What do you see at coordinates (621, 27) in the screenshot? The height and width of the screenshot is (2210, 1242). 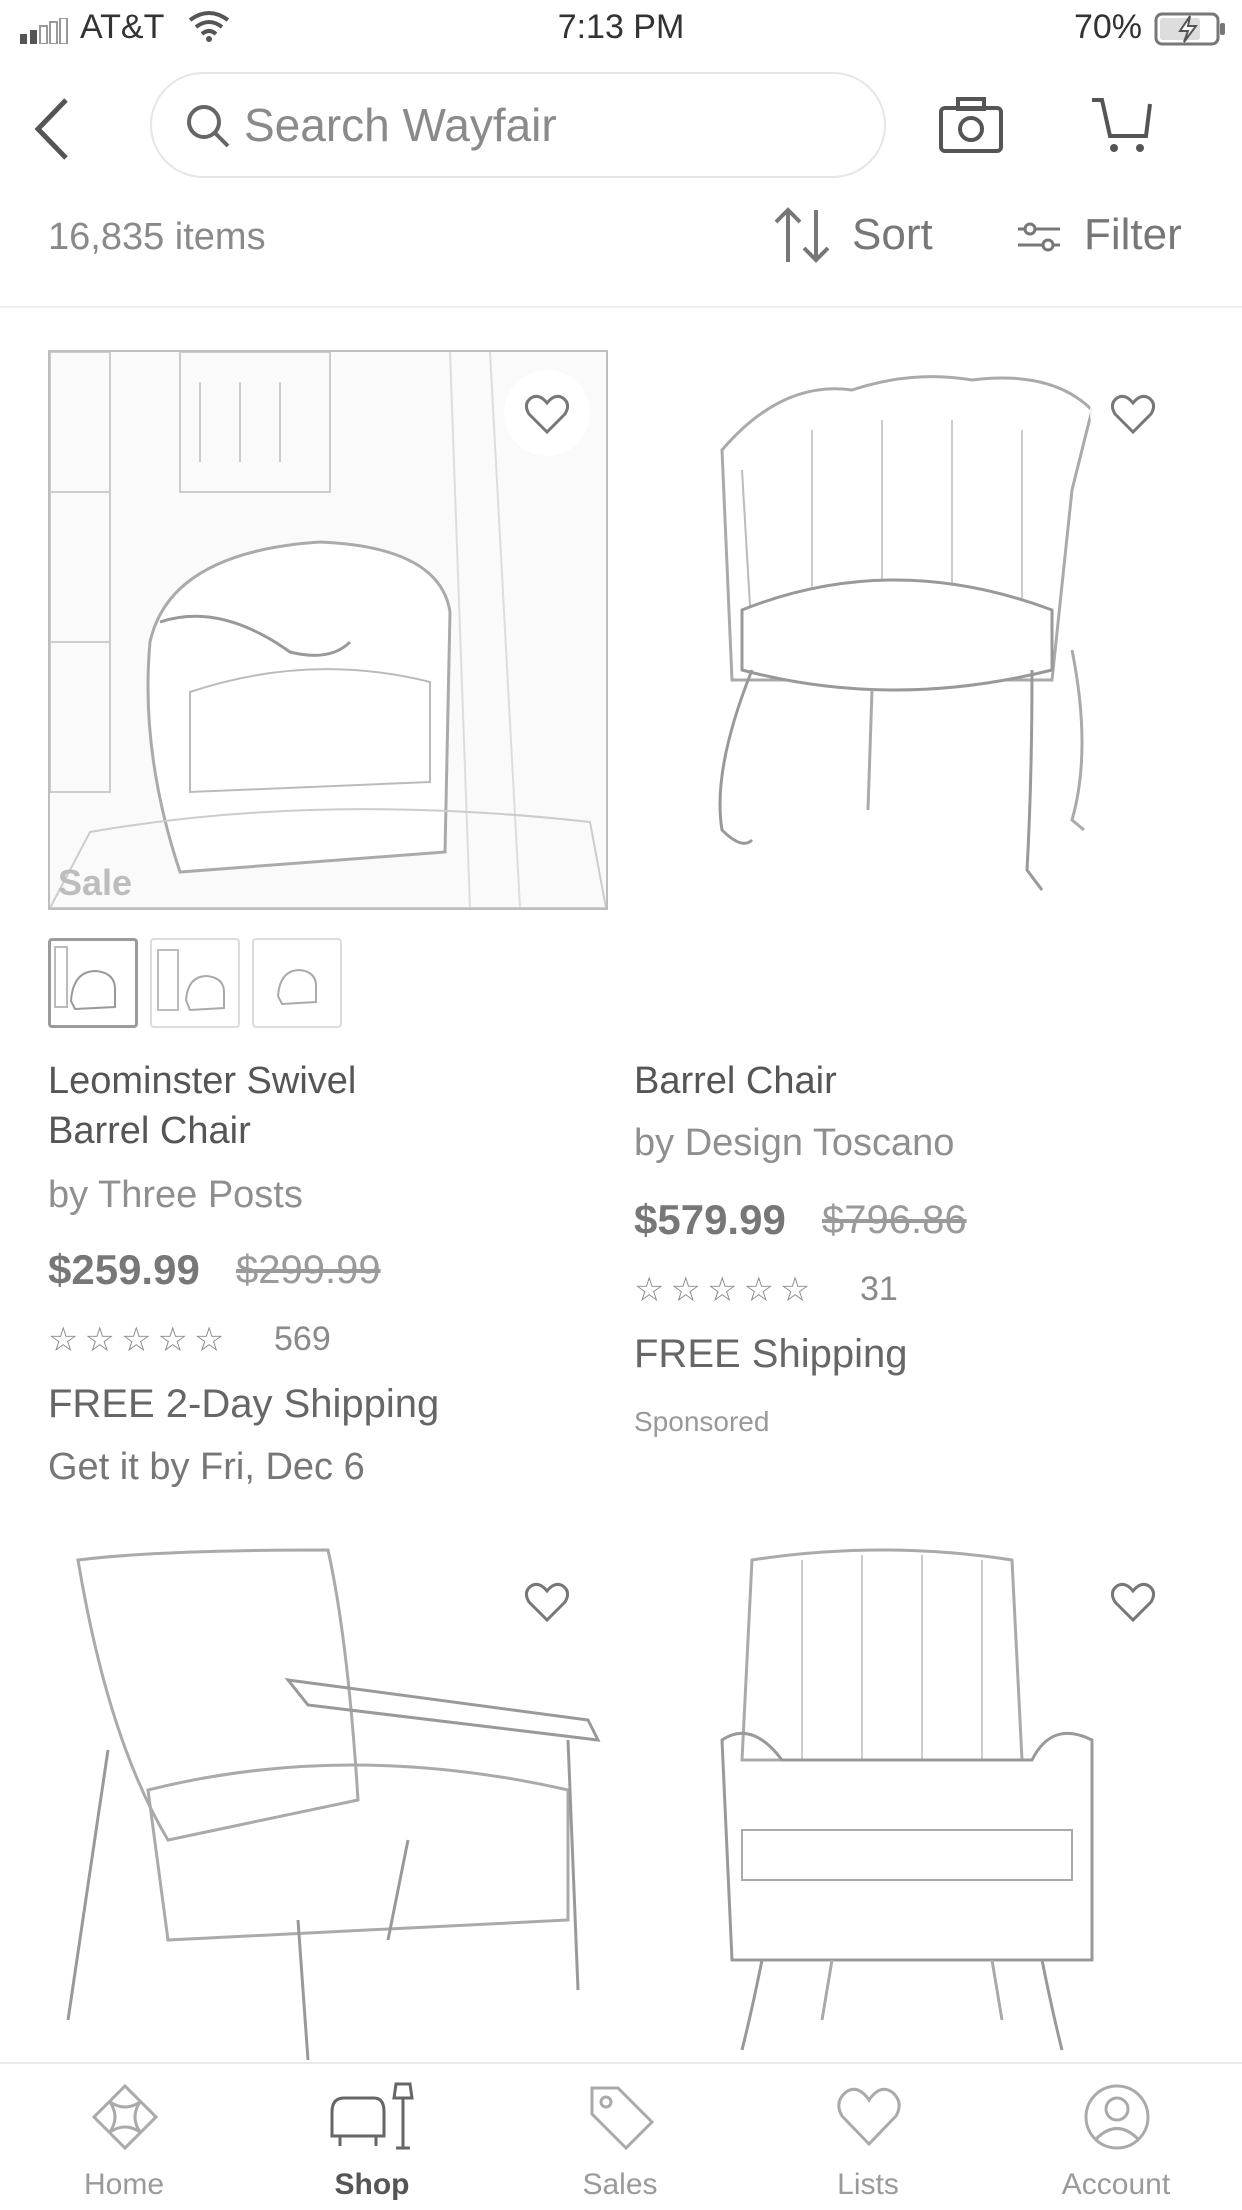 I see `clock: 7:13 PM` at bounding box center [621, 27].